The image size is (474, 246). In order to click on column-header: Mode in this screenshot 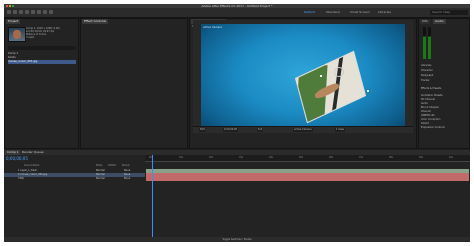, I will do `click(99, 165)`.